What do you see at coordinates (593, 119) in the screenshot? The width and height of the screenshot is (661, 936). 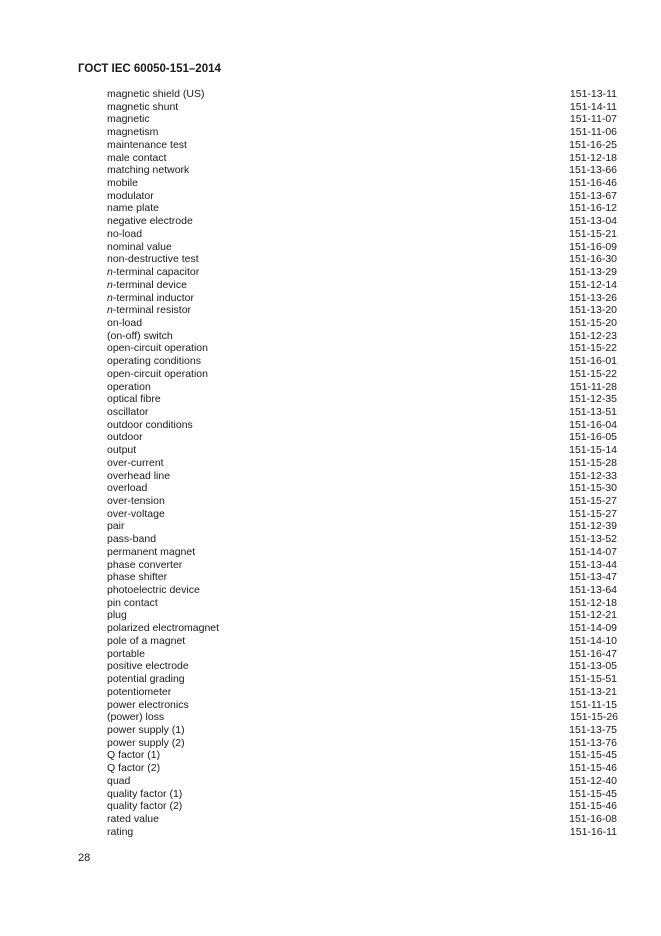 I see `index-code: 151-11-07` at bounding box center [593, 119].